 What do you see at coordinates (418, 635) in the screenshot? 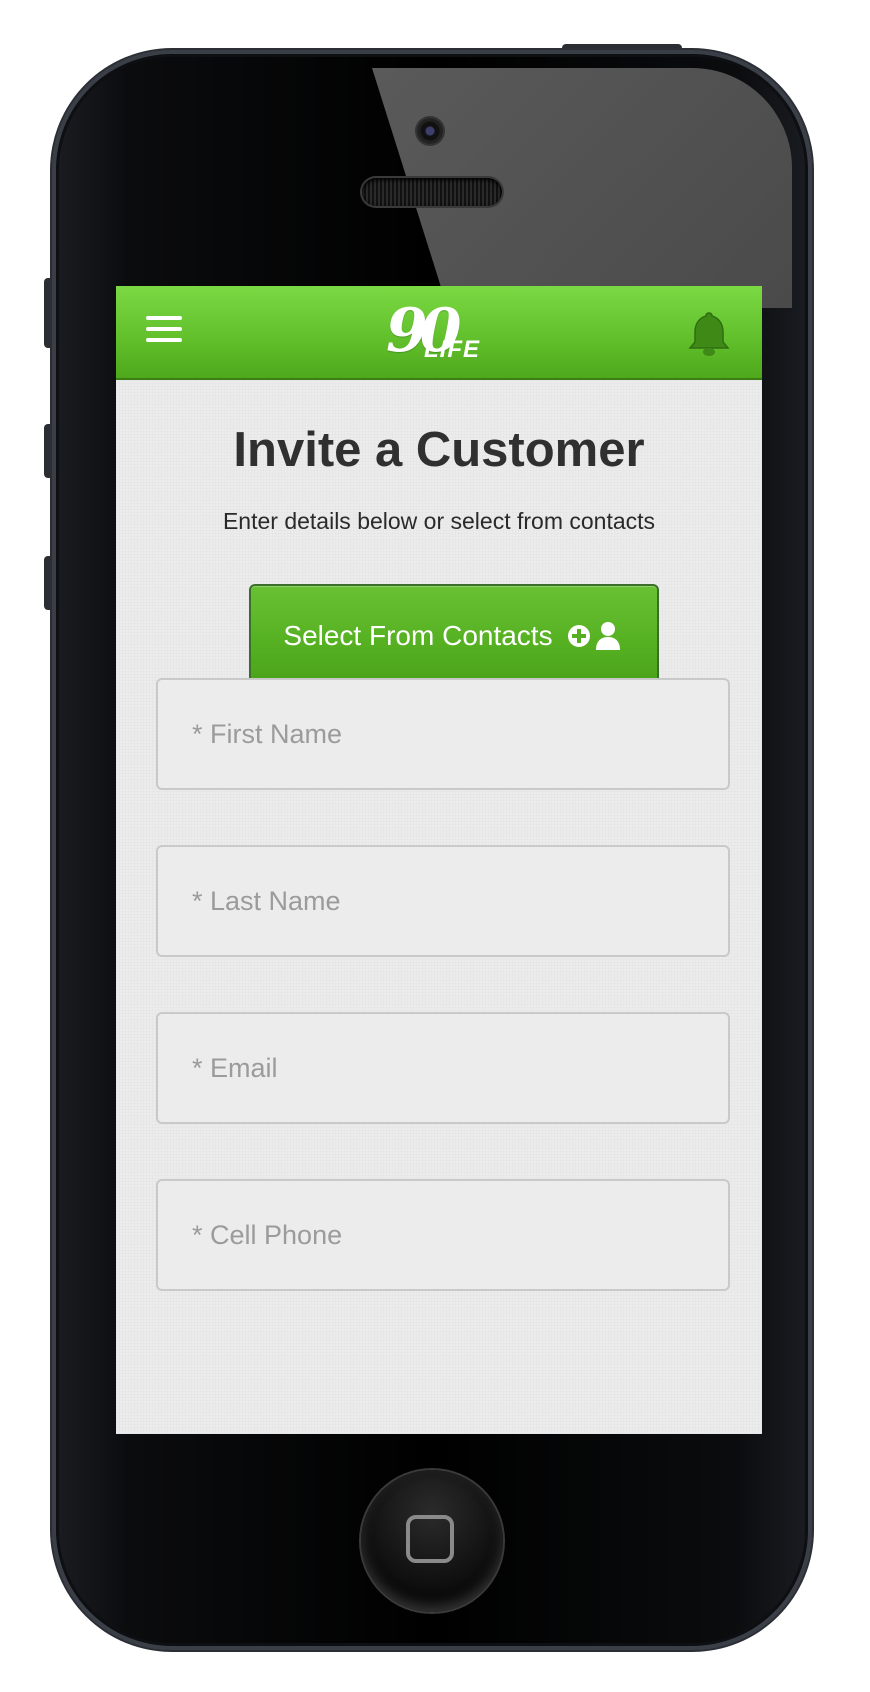
I see `select-from-contacts-label: Select From Contacts` at bounding box center [418, 635].